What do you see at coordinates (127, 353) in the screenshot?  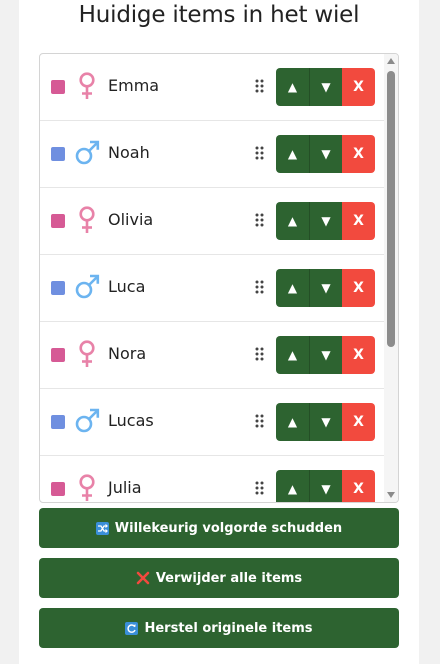 I see `item-name: Nora` at bounding box center [127, 353].